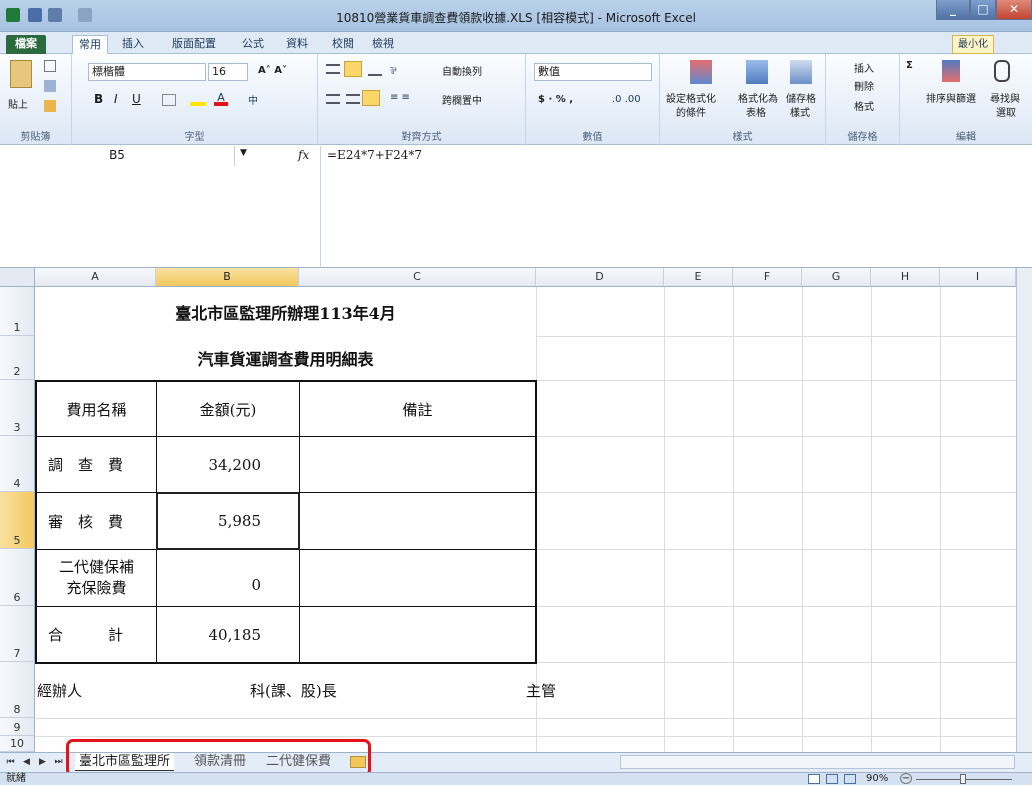  What do you see at coordinates (1014, 10) in the screenshot?
I see `close-window-button: ✕` at bounding box center [1014, 10].